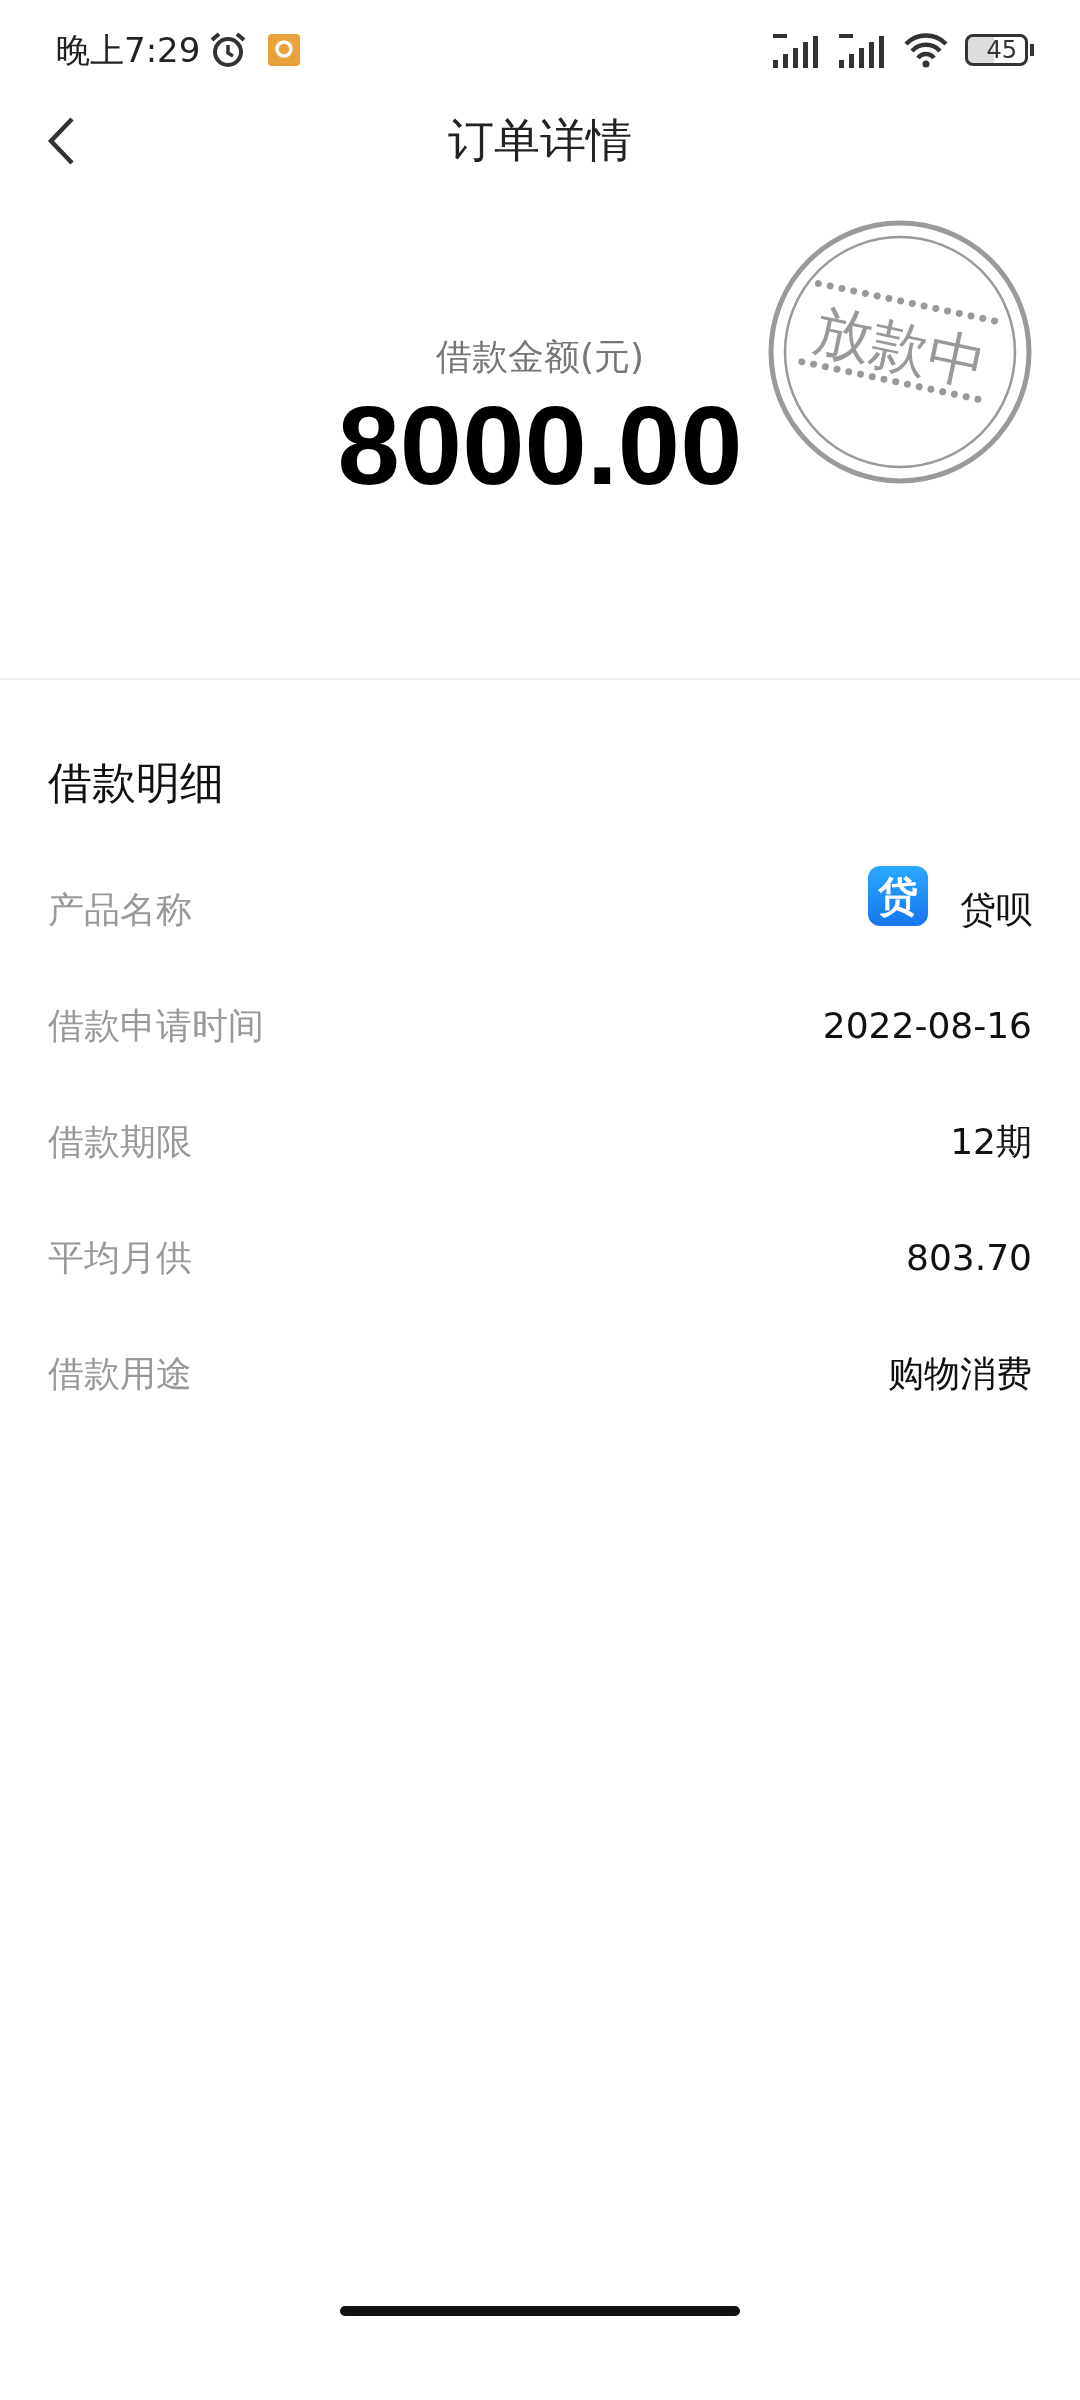 This screenshot has height=2400, width=1080. I want to click on detail-label: 借款申请时间, so click(156, 1026).